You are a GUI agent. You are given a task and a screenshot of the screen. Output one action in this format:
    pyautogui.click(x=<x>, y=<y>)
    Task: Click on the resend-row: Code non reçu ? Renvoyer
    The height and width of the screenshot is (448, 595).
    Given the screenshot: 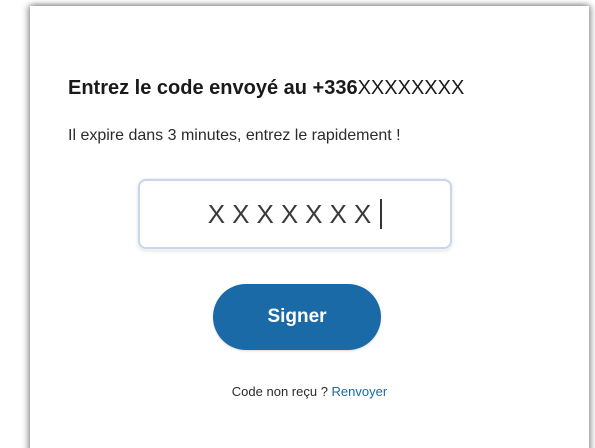 What is the action you would take?
    pyautogui.click(x=309, y=391)
    